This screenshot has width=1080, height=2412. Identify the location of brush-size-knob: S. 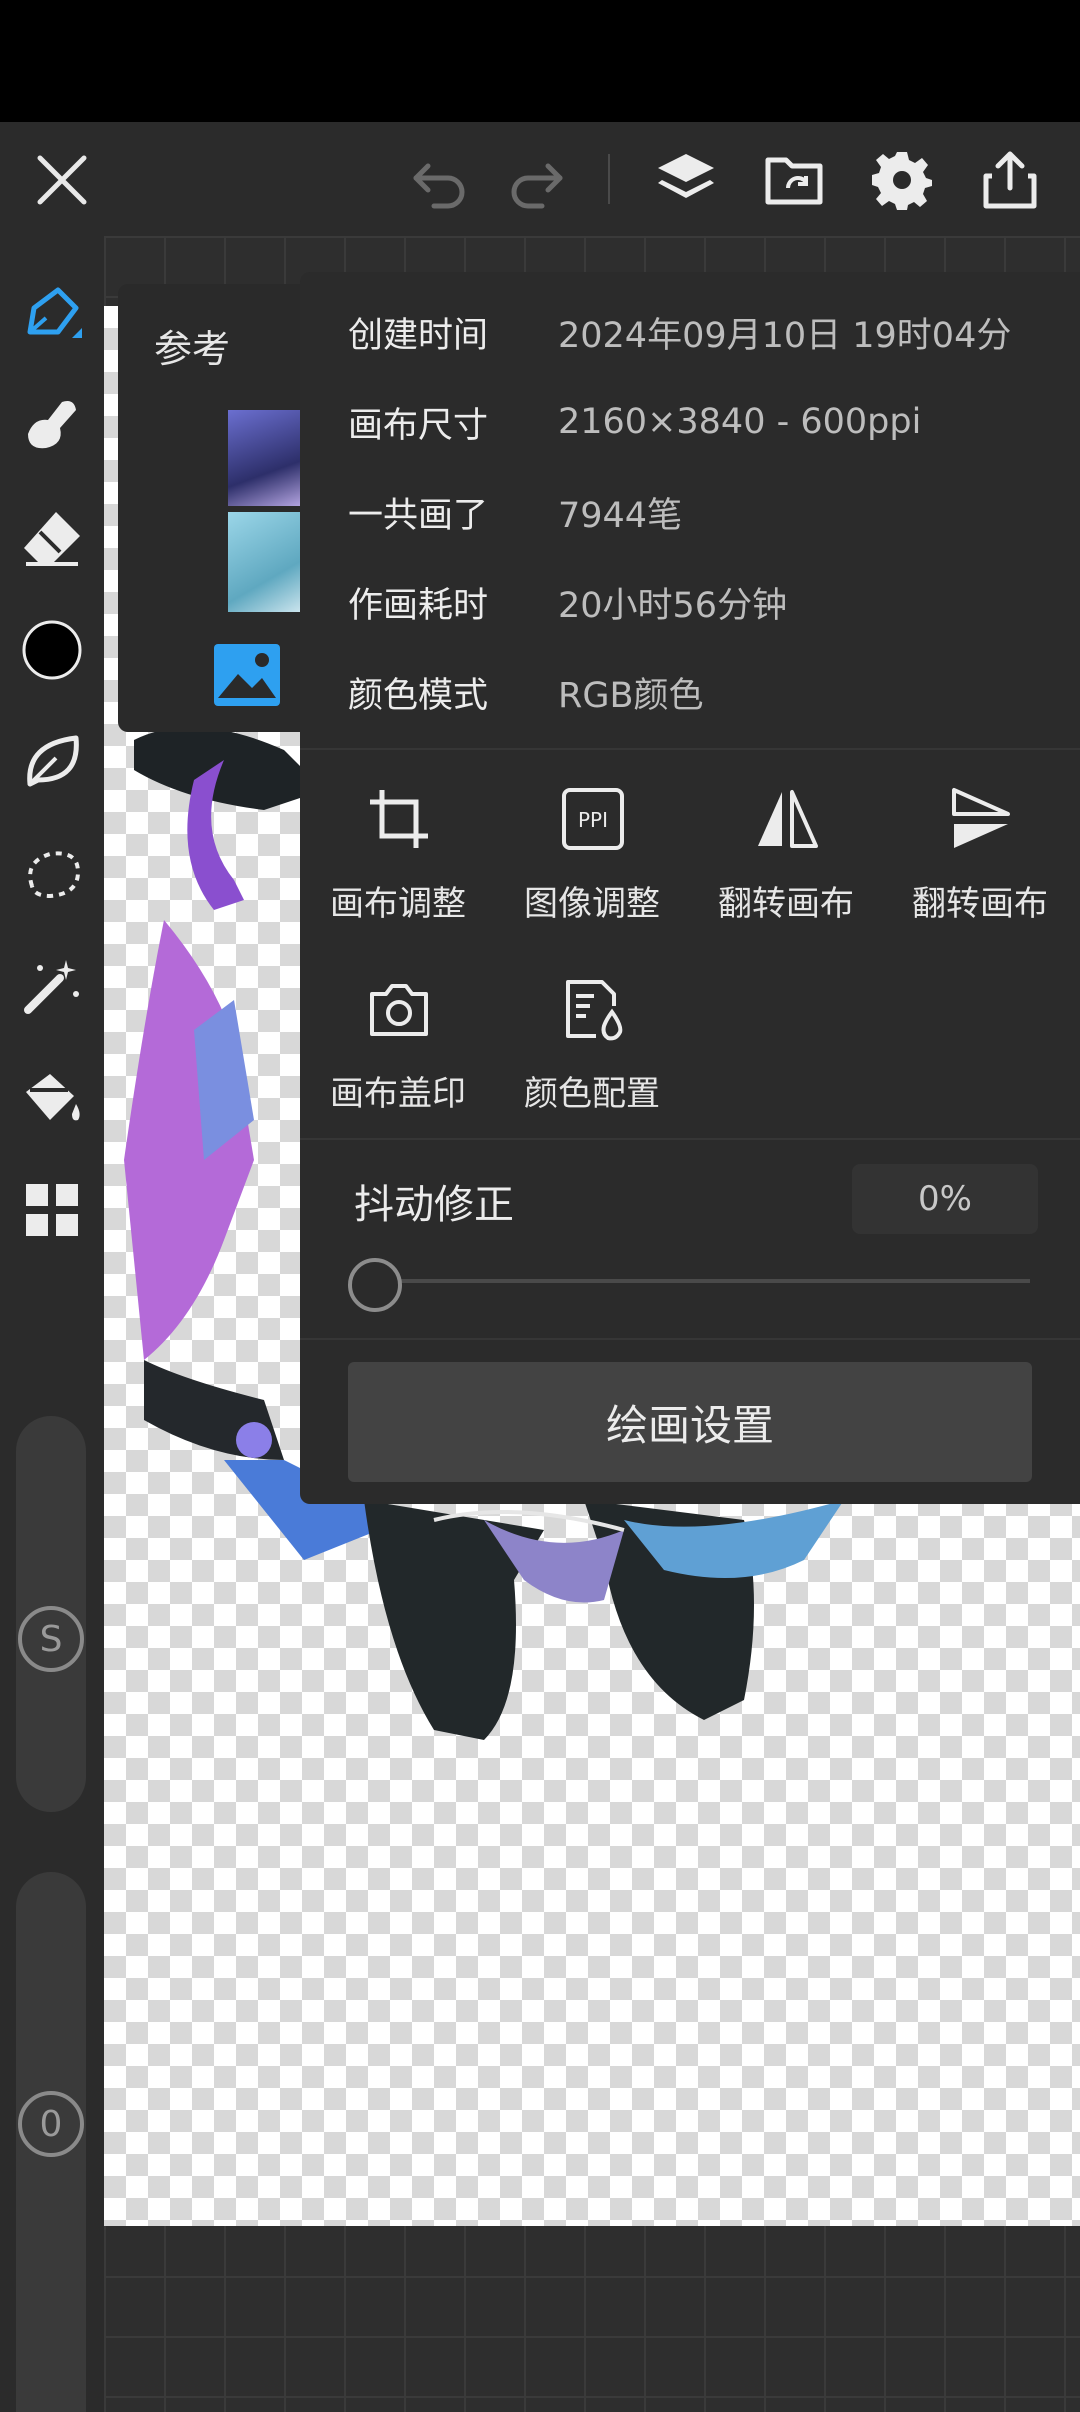
(51, 1639).